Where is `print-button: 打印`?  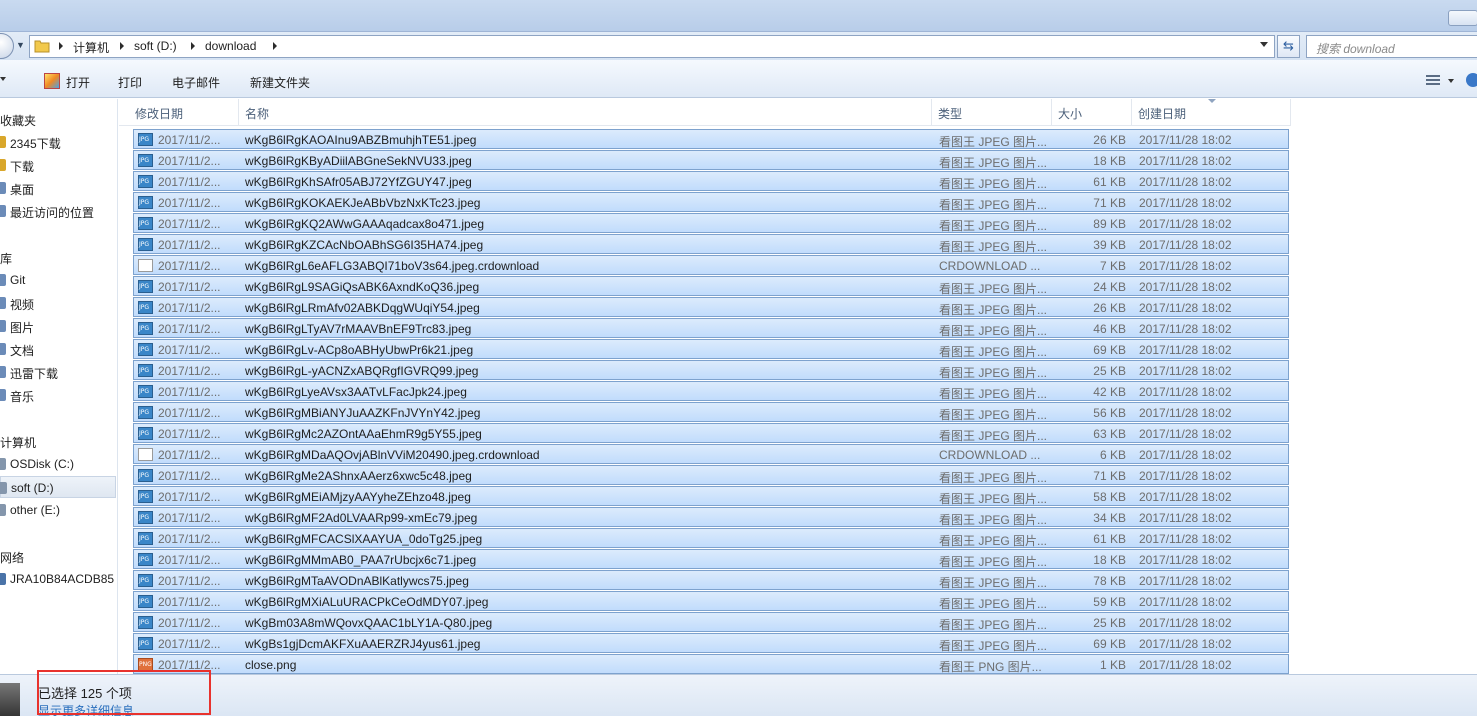 print-button: 打印 is located at coordinates (130, 82).